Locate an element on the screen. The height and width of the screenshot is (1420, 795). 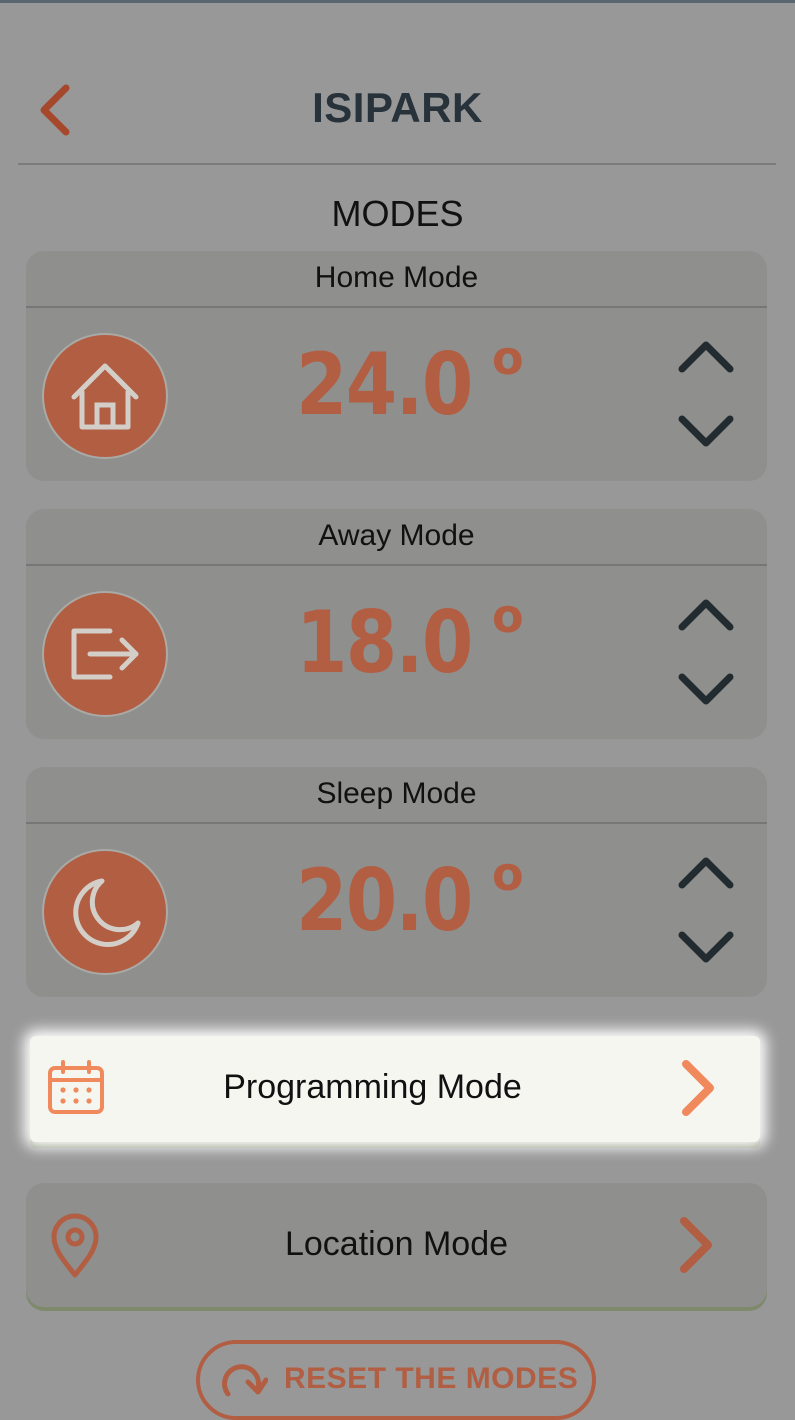
mode-label: Home Mode is located at coordinates (396, 277).